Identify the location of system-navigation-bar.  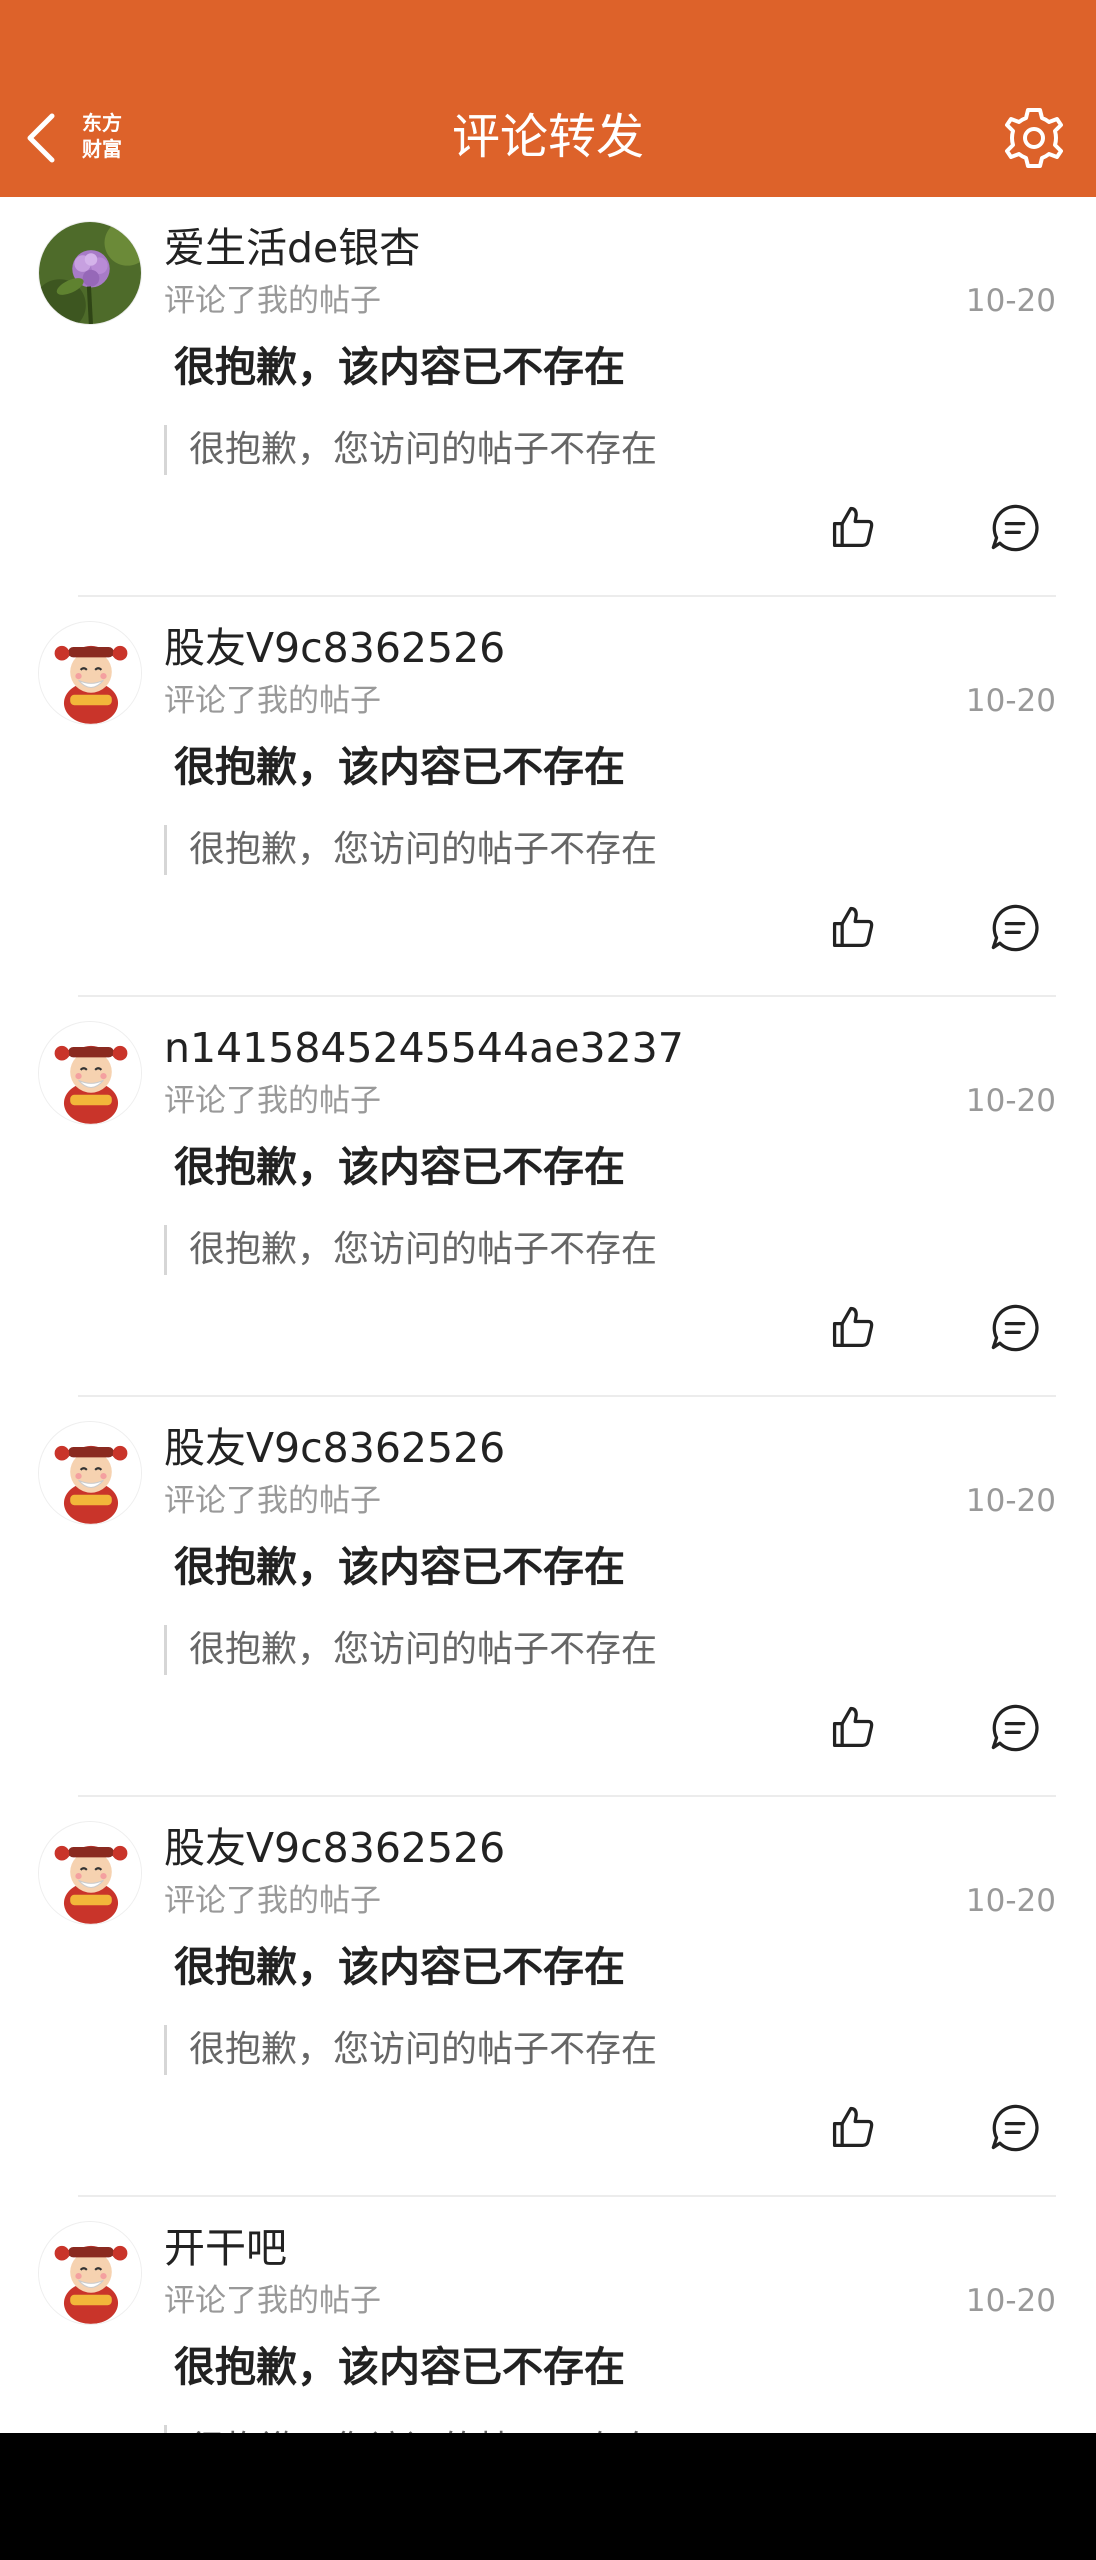
(548, 2496).